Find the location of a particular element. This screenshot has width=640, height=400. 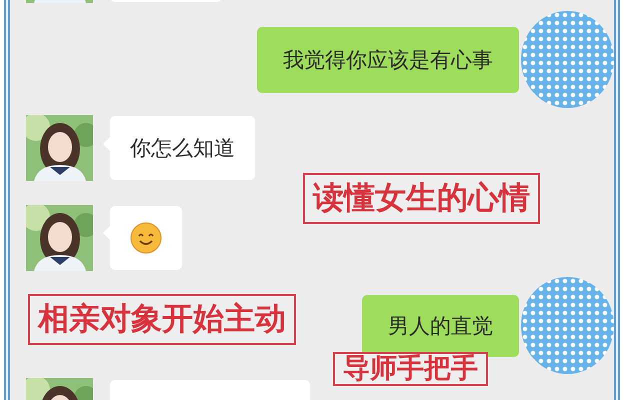

annotation-label: 导师手把手 is located at coordinates (410, 369).